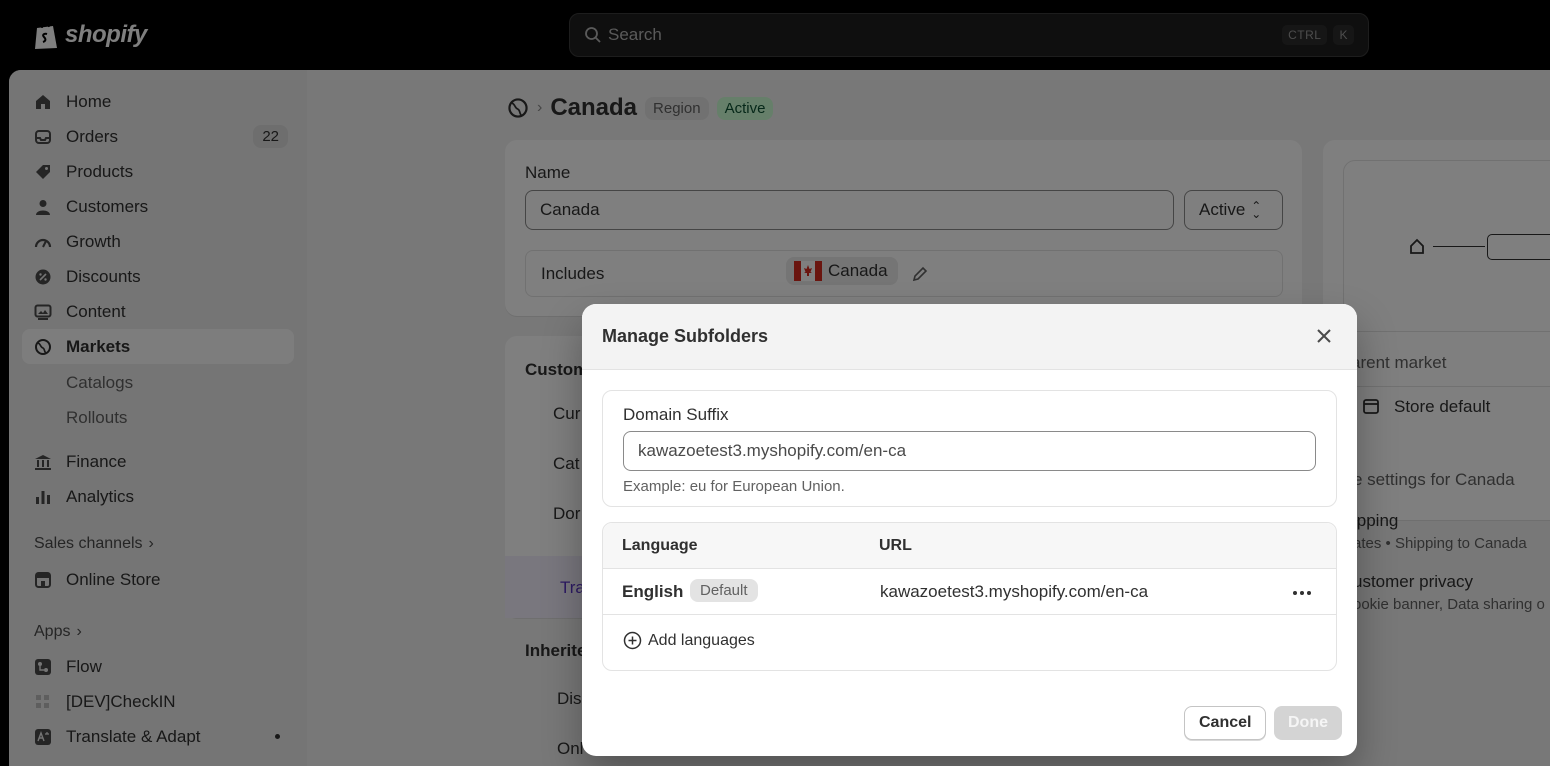  Describe the element at coordinates (1324, 336) in the screenshot. I see `close-icon` at that location.